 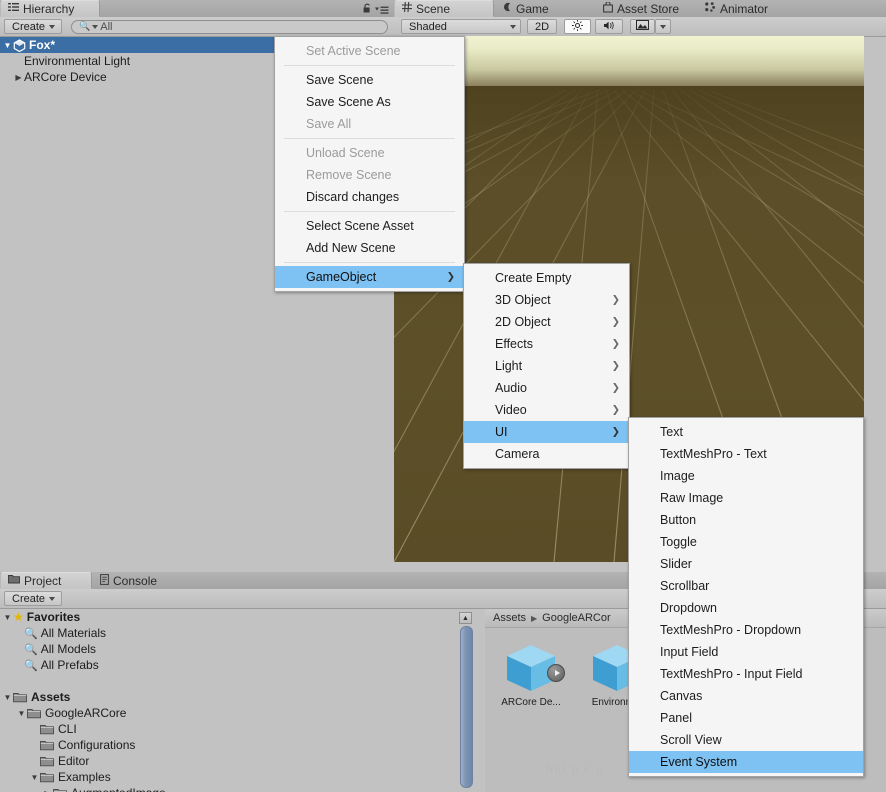 What do you see at coordinates (546, 388) in the screenshot?
I see `menu-item-audio: Audio ❯` at bounding box center [546, 388].